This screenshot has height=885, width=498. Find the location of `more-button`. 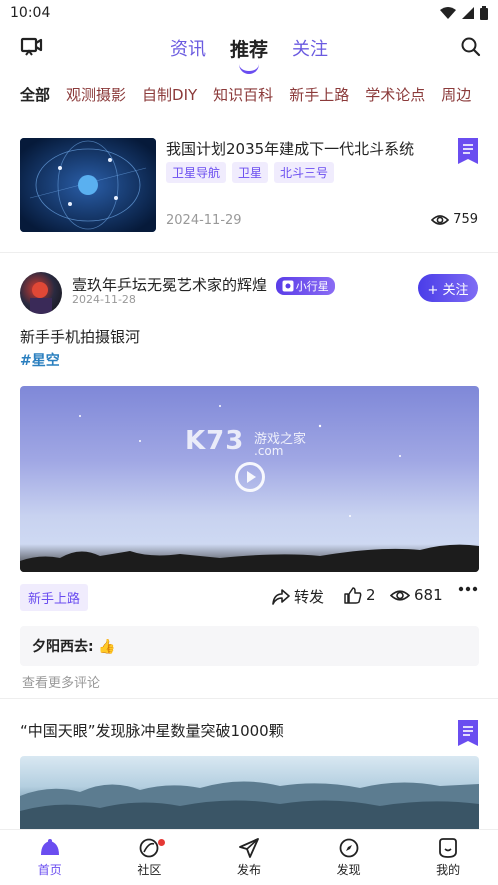

more-button is located at coordinates (468, 589).